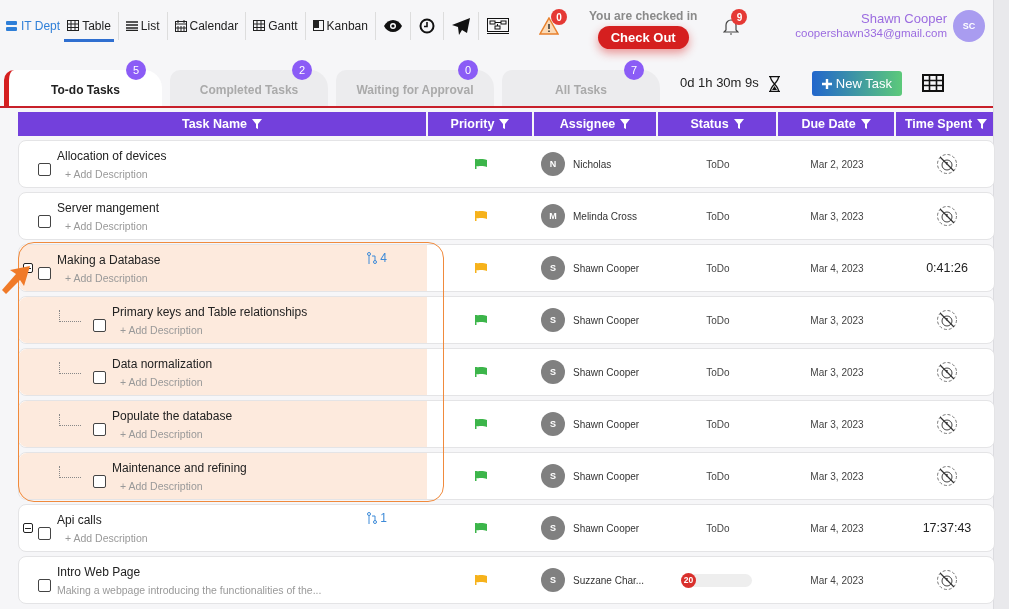 Image resolution: width=1009 pixels, height=609 pixels. Describe the element at coordinates (592, 164) in the screenshot. I see `assignee-name: Nicholas` at that location.